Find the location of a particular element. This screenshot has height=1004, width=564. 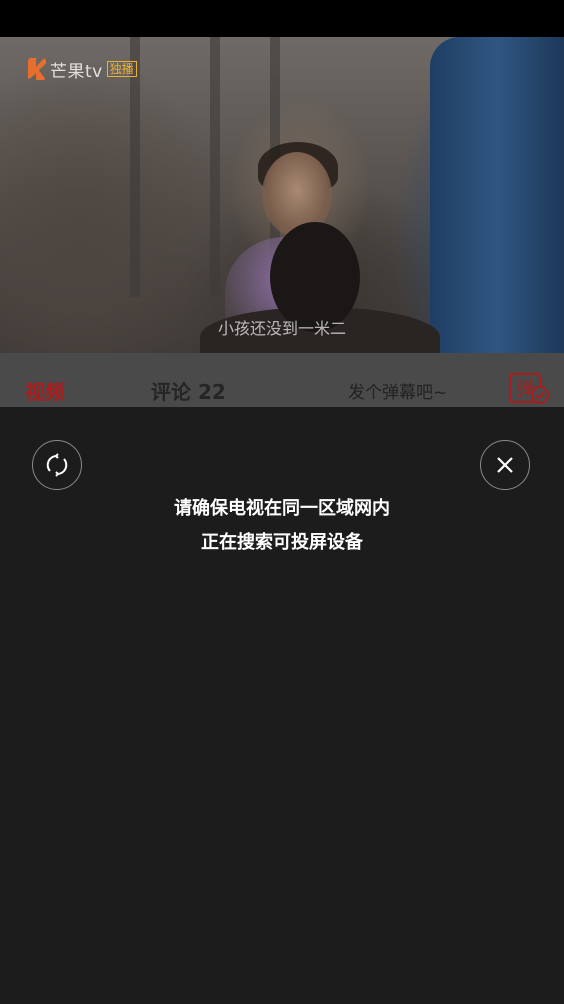

refresh-button is located at coordinates (57, 465).